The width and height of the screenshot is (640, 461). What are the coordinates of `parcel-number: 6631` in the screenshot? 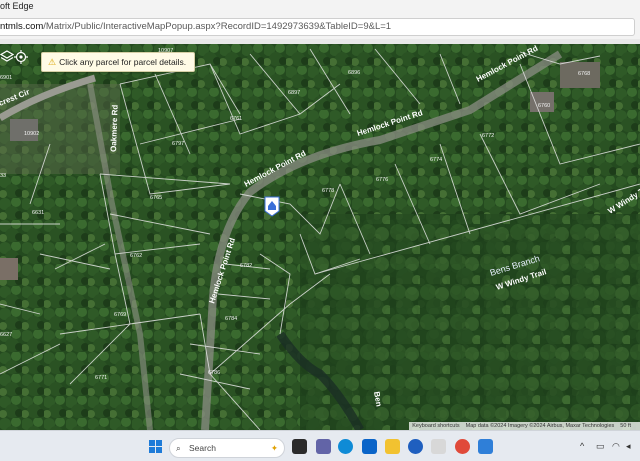 It's located at (38, 213).